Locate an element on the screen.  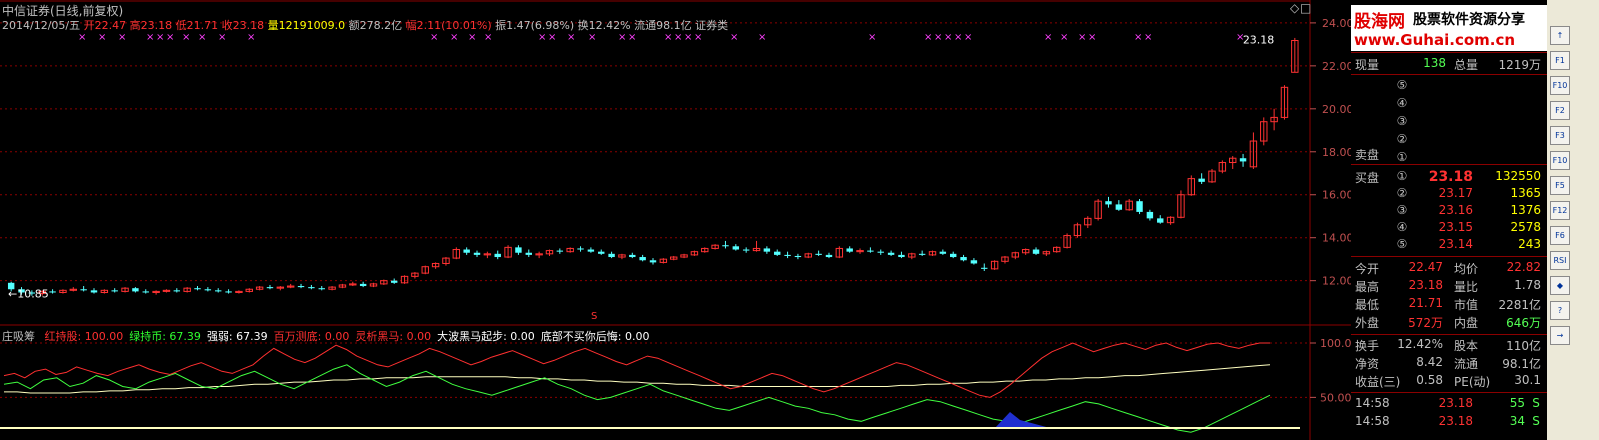
indicator-green-line is located at coordinates (637, 398).